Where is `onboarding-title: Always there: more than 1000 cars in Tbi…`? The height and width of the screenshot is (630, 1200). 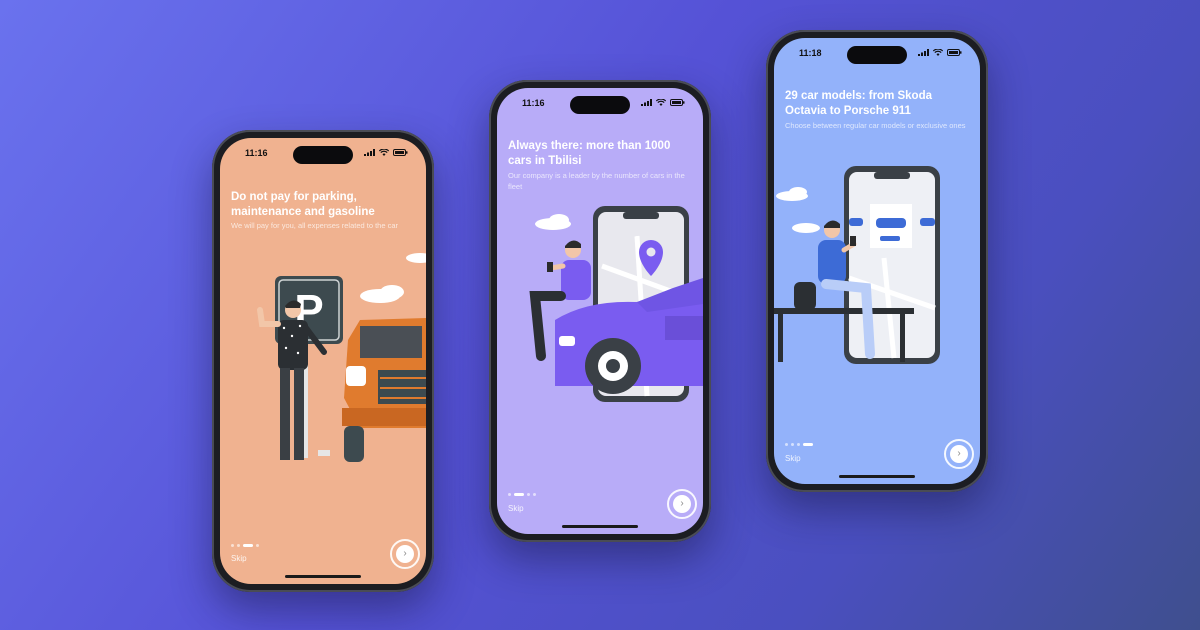
onboarding-title: Always there: more than 1000 cars in Tbi… is located at coordinates (589, 153).